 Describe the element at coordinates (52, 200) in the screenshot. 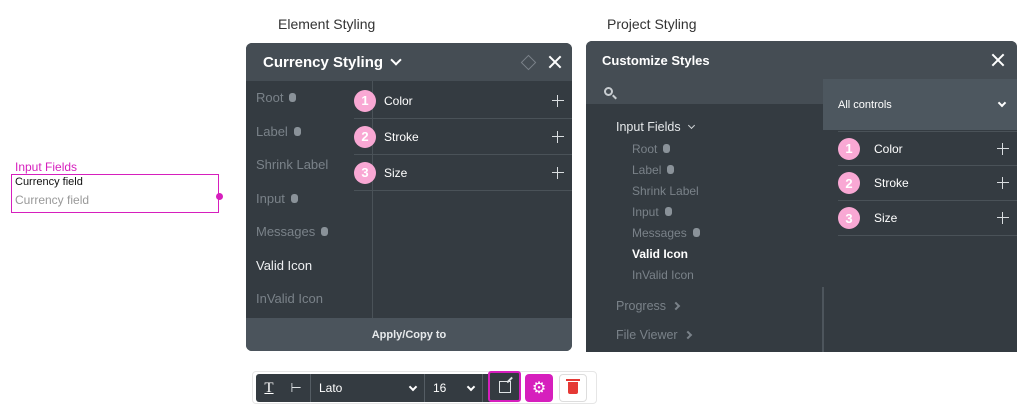

I see `currency-field-placeholder: Currency field` at that location.